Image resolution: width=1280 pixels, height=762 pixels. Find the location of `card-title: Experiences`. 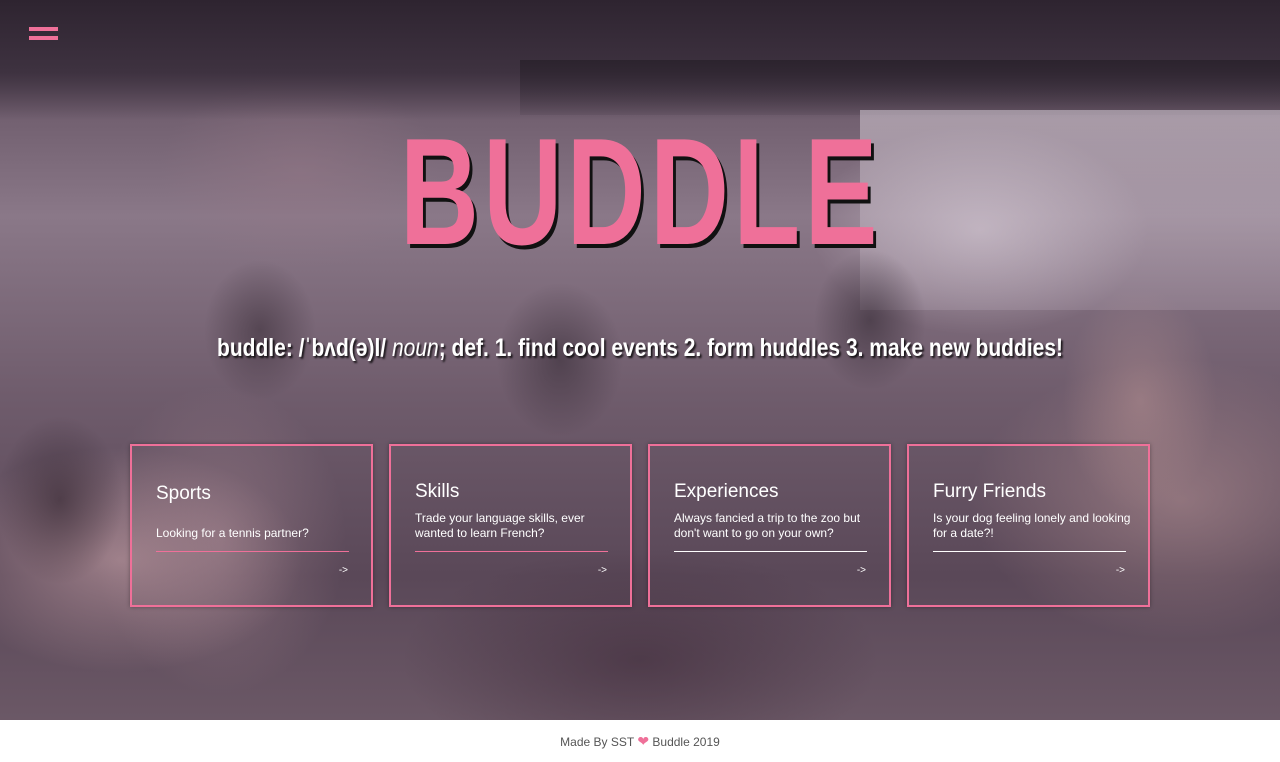

card-title: Experiences is located at coordinates (726, 491).